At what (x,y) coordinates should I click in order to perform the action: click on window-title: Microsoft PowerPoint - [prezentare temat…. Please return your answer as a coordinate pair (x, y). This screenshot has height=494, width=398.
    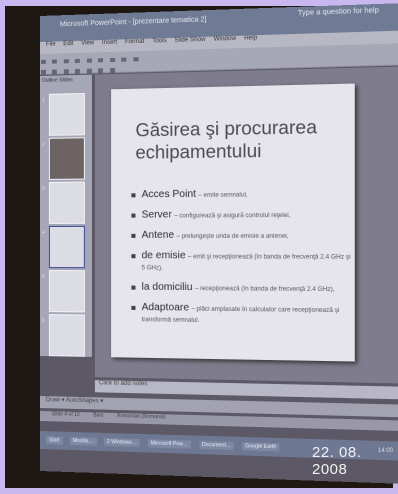
    Looking at the image, I should click on (133, 22).